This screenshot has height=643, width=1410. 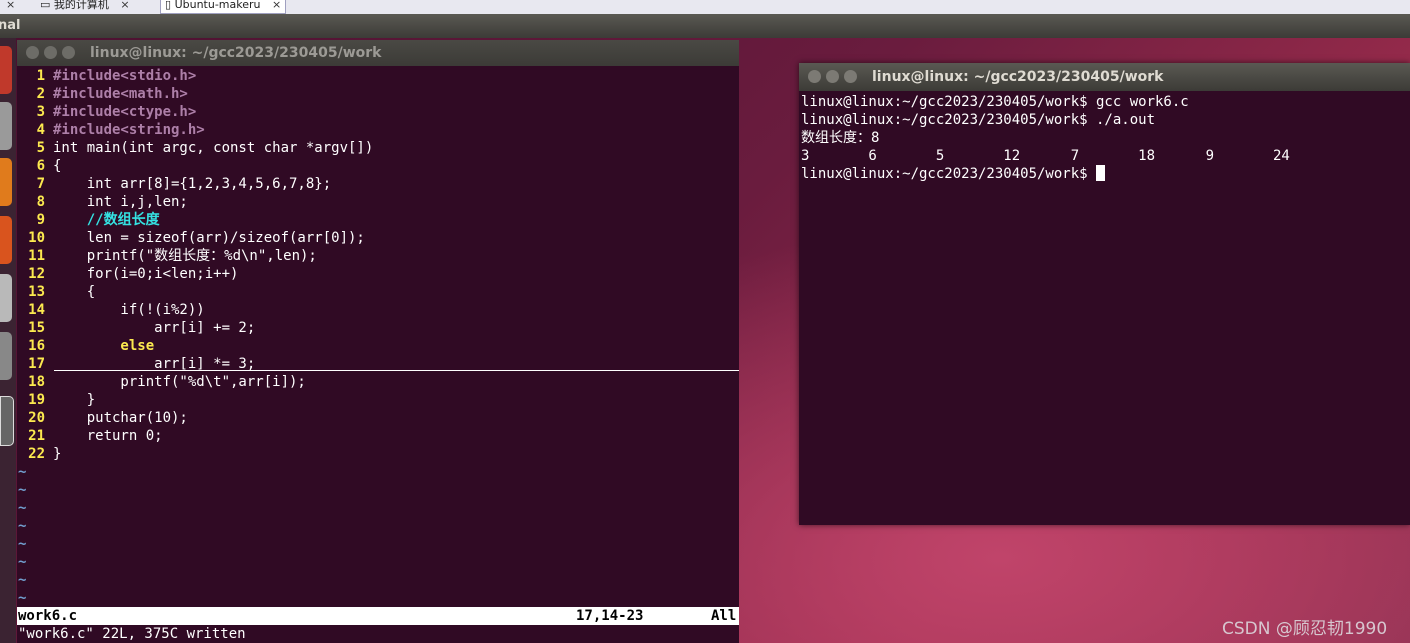 What do you see at coordinates (62, 292) in the screenshot?
I see `code-line: 13 {` at bounding box center [62, 292].